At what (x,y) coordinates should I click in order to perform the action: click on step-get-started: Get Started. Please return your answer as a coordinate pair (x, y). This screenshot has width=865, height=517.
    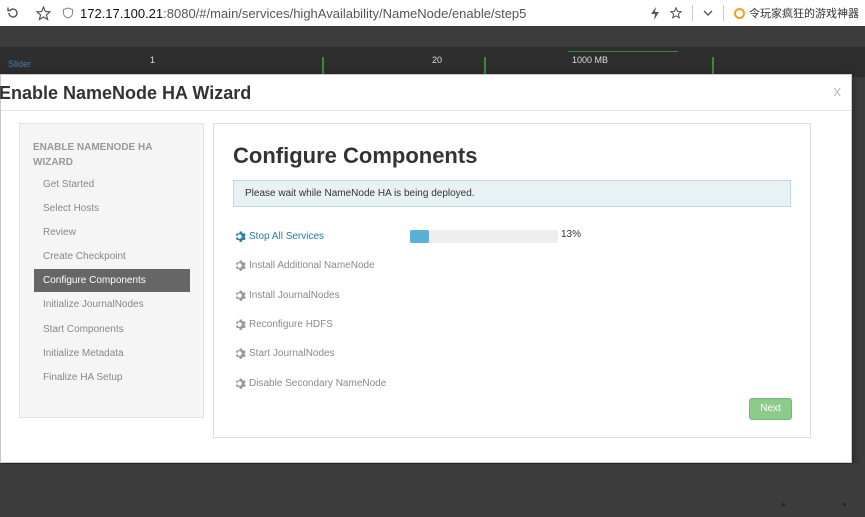
    Looking at the image, I should click on (112, 184).